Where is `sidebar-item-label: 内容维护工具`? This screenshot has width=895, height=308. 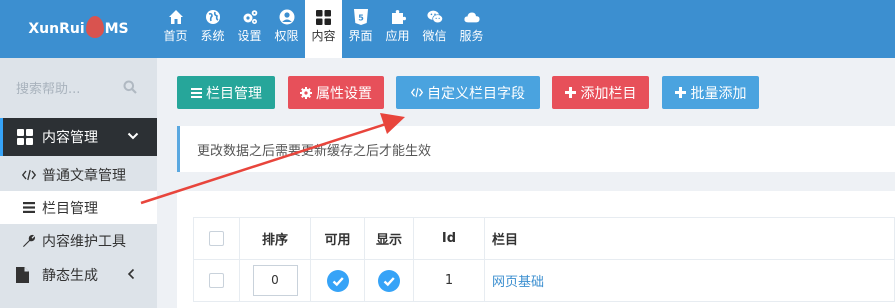 sidebar-item-label: 内容维护工具 is located at coordinates (84, 241).